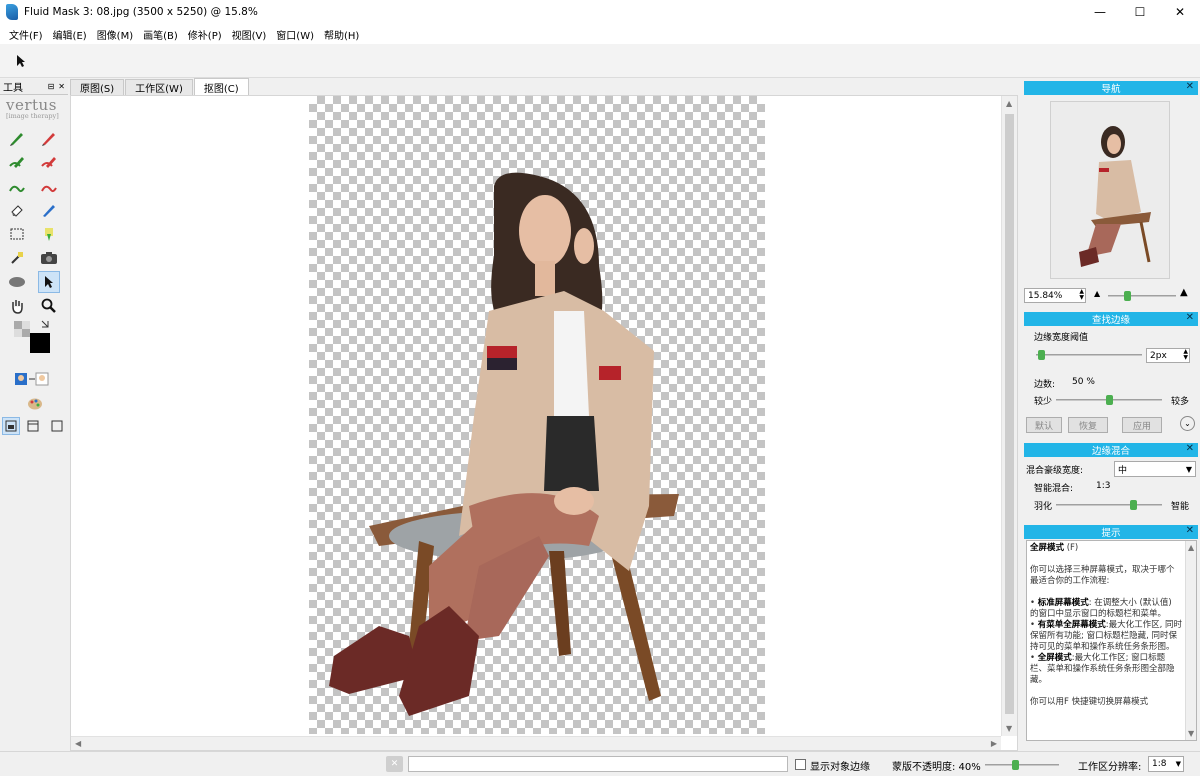 Image resolution: width=1200 pixels, height=776 pixels. What do you see at coordinates (1110, 320) in the screenshot?
I see `find-edges-title: 查找边缘` at bounding box center [1110, 320].